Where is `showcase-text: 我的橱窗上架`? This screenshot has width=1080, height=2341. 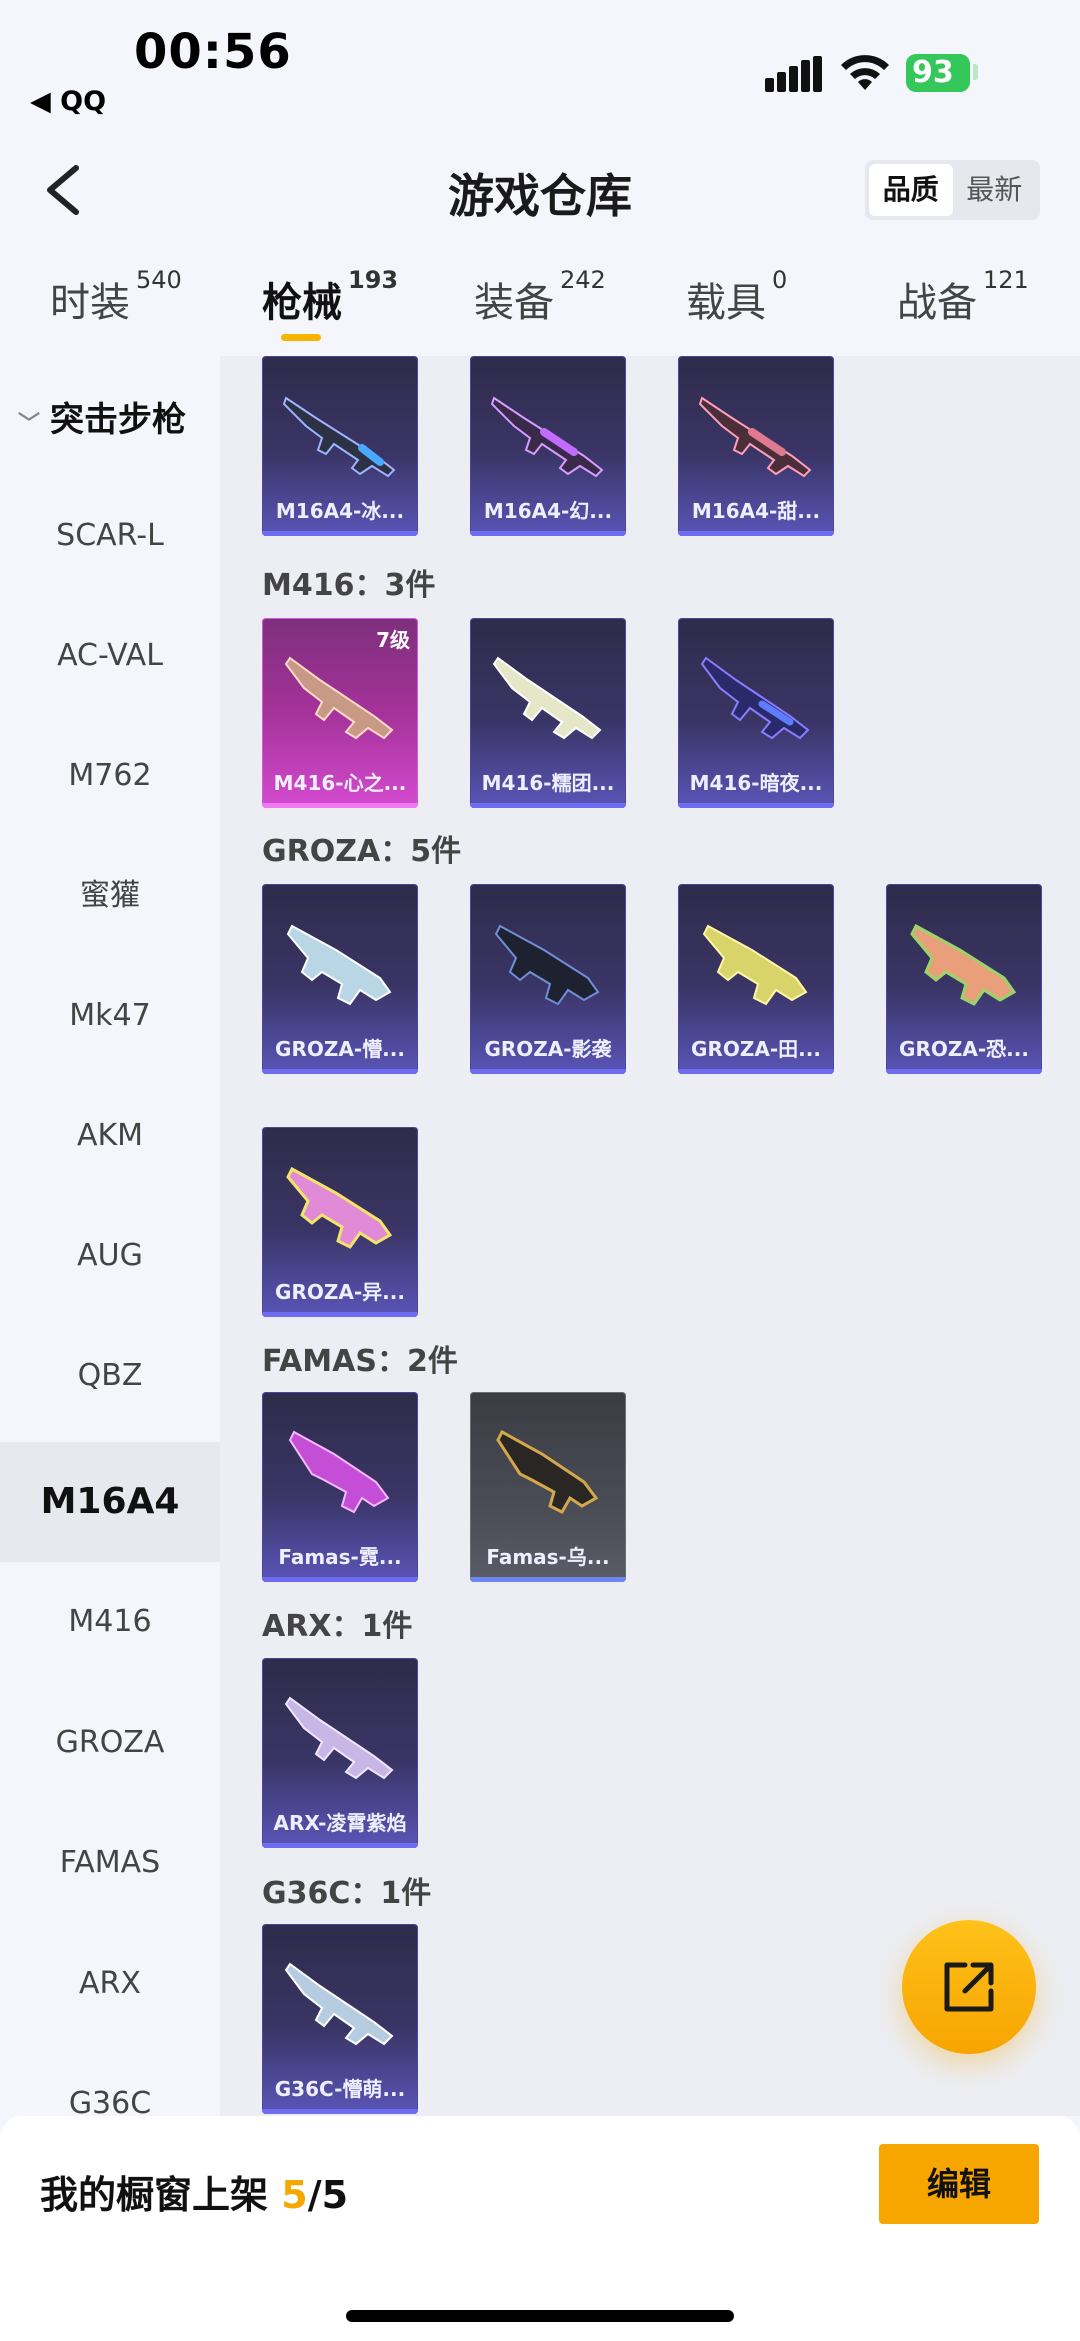 showcase-text: 我的橱窗上架 is located at coordinates (161, 2195).